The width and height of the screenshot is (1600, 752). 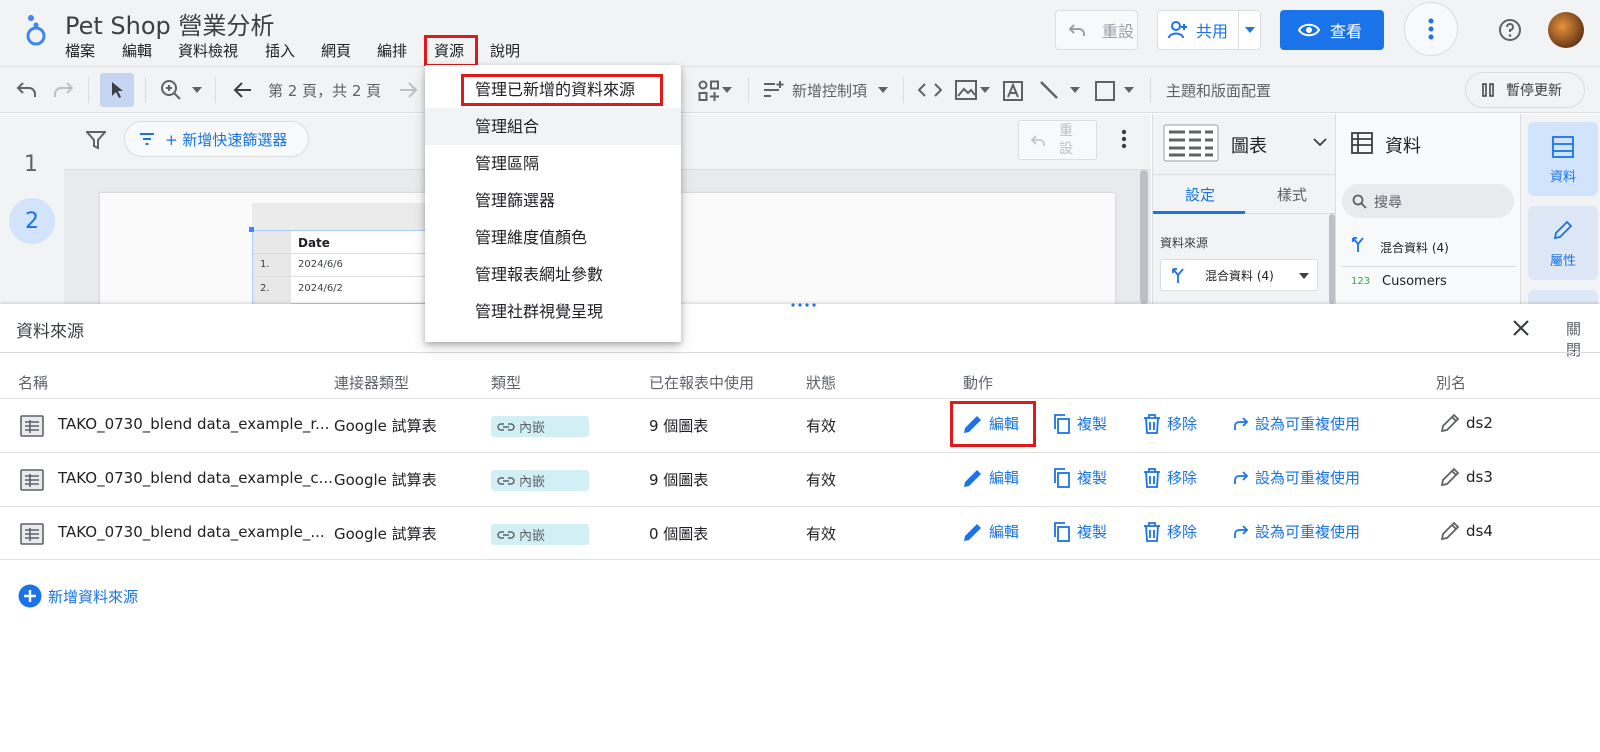 What do you see at coordinates (1292, 194) in the screenshot?
I see `tab-style: 樣式` at bounding box center [1292, 194].